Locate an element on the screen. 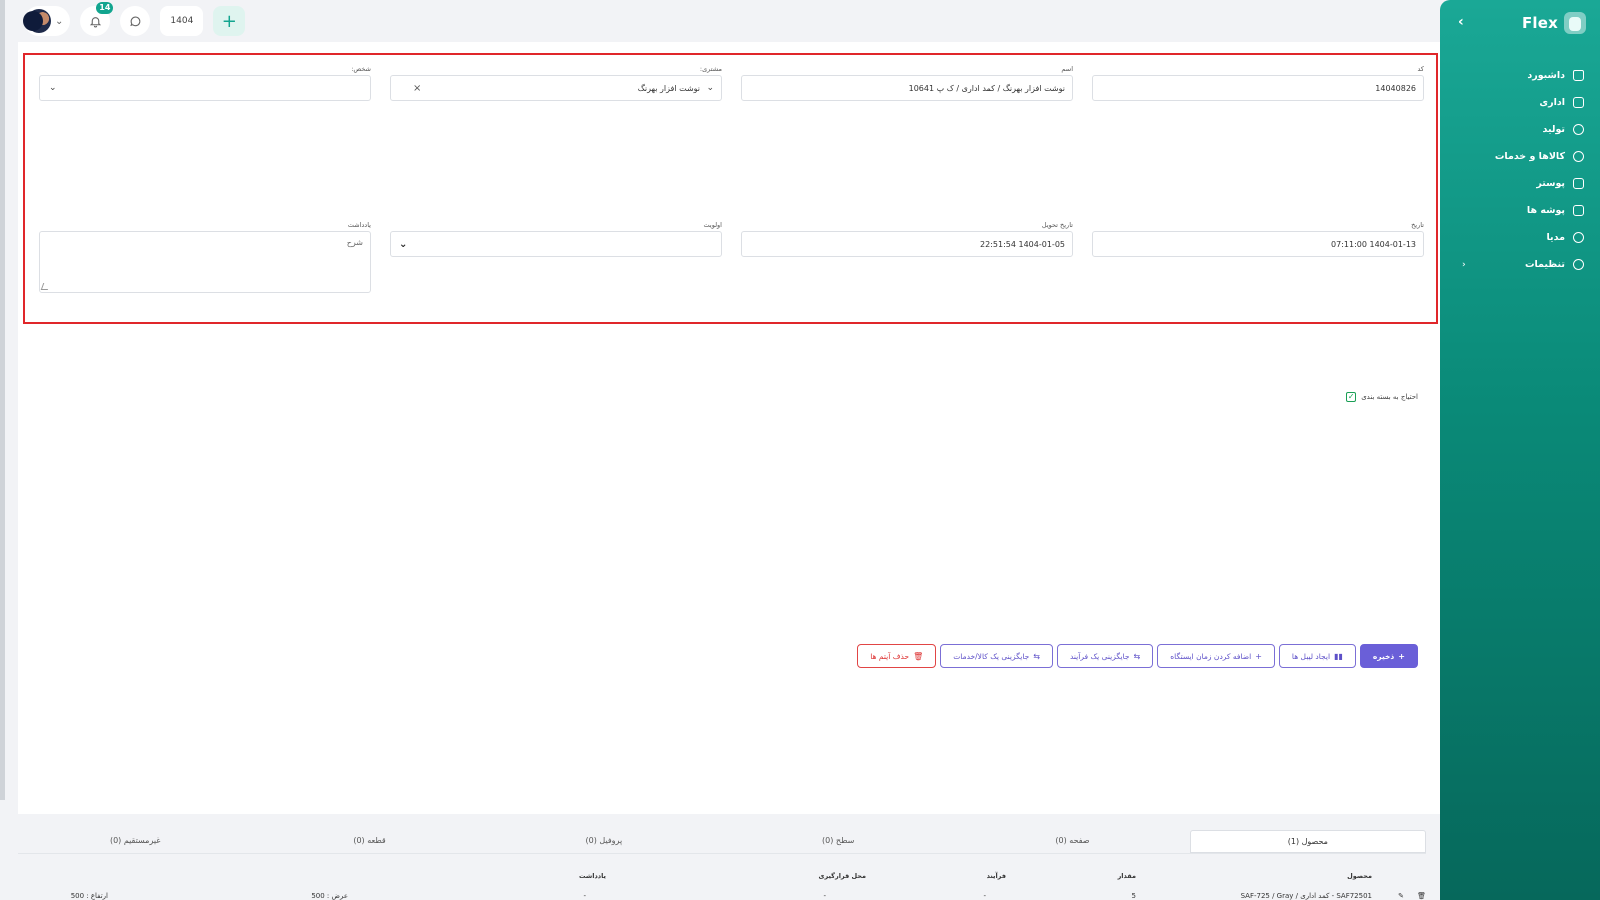 The height and width of the screenshot is (900, 1600). code-value: 14040826 is located at coordinates (1395, 88).